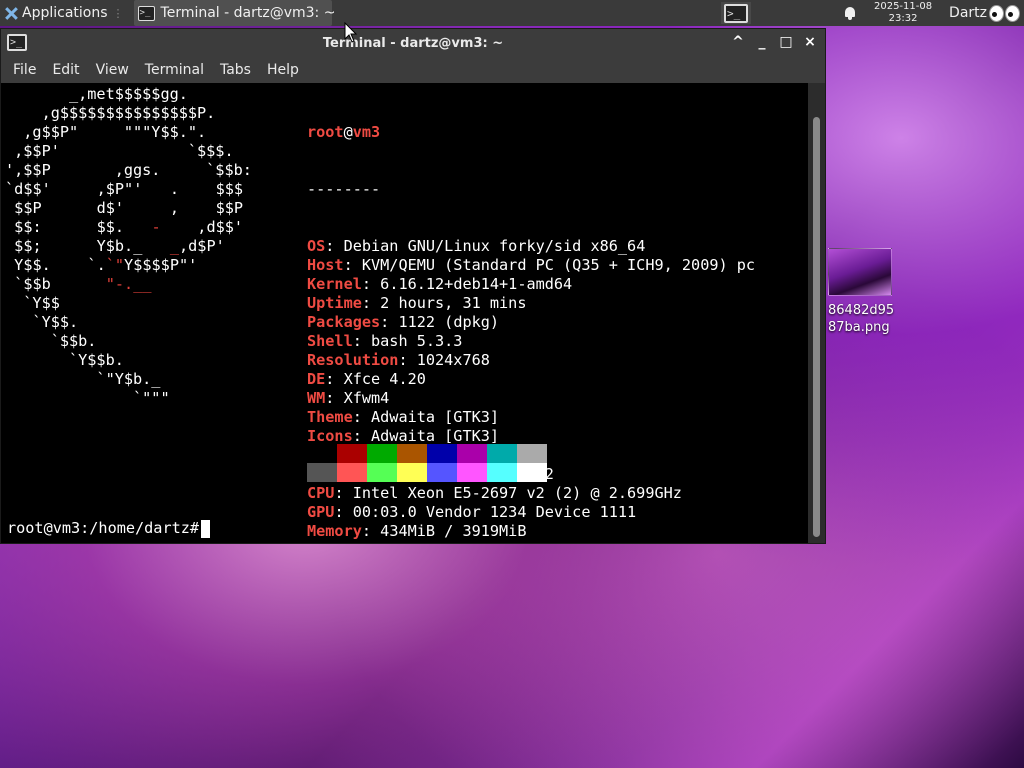 The width and height of the screenshot is (1024, 768). What do you see at coordinates (453, 360) in the screenshot?
I see `info-value: 1024x768` at bounding box center [453, 360].